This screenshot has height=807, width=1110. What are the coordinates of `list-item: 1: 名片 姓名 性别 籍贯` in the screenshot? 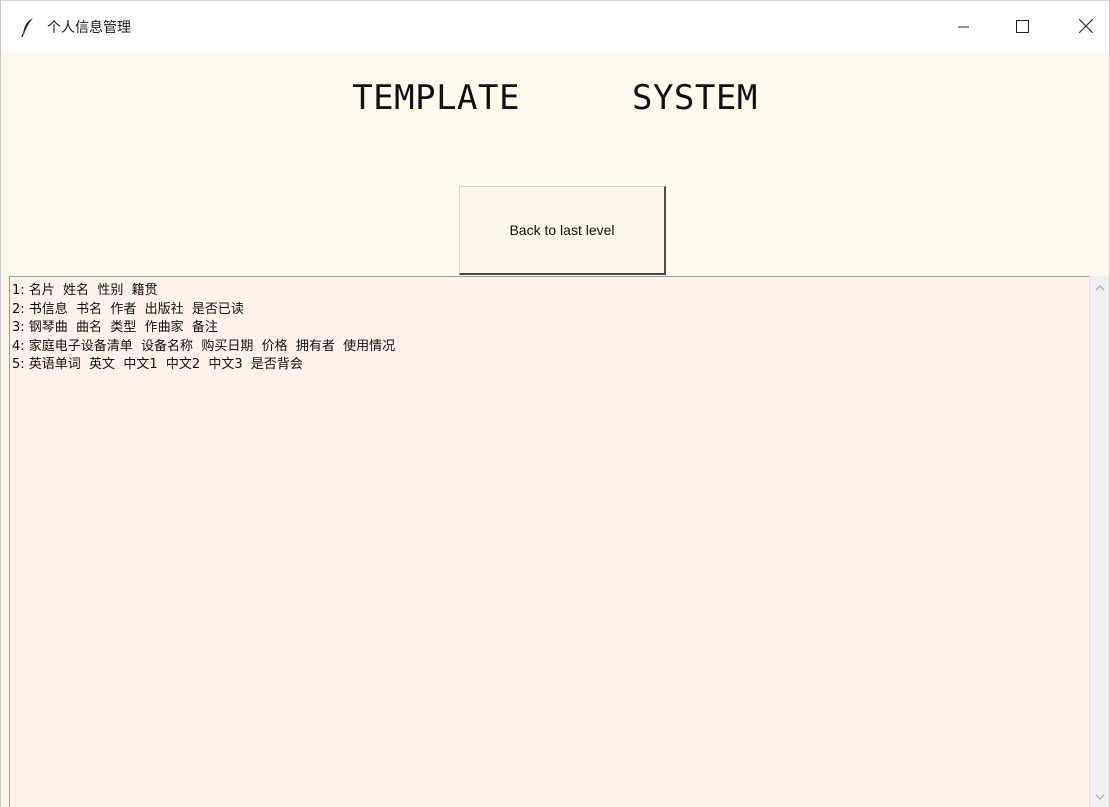 It's located at (550, 291).